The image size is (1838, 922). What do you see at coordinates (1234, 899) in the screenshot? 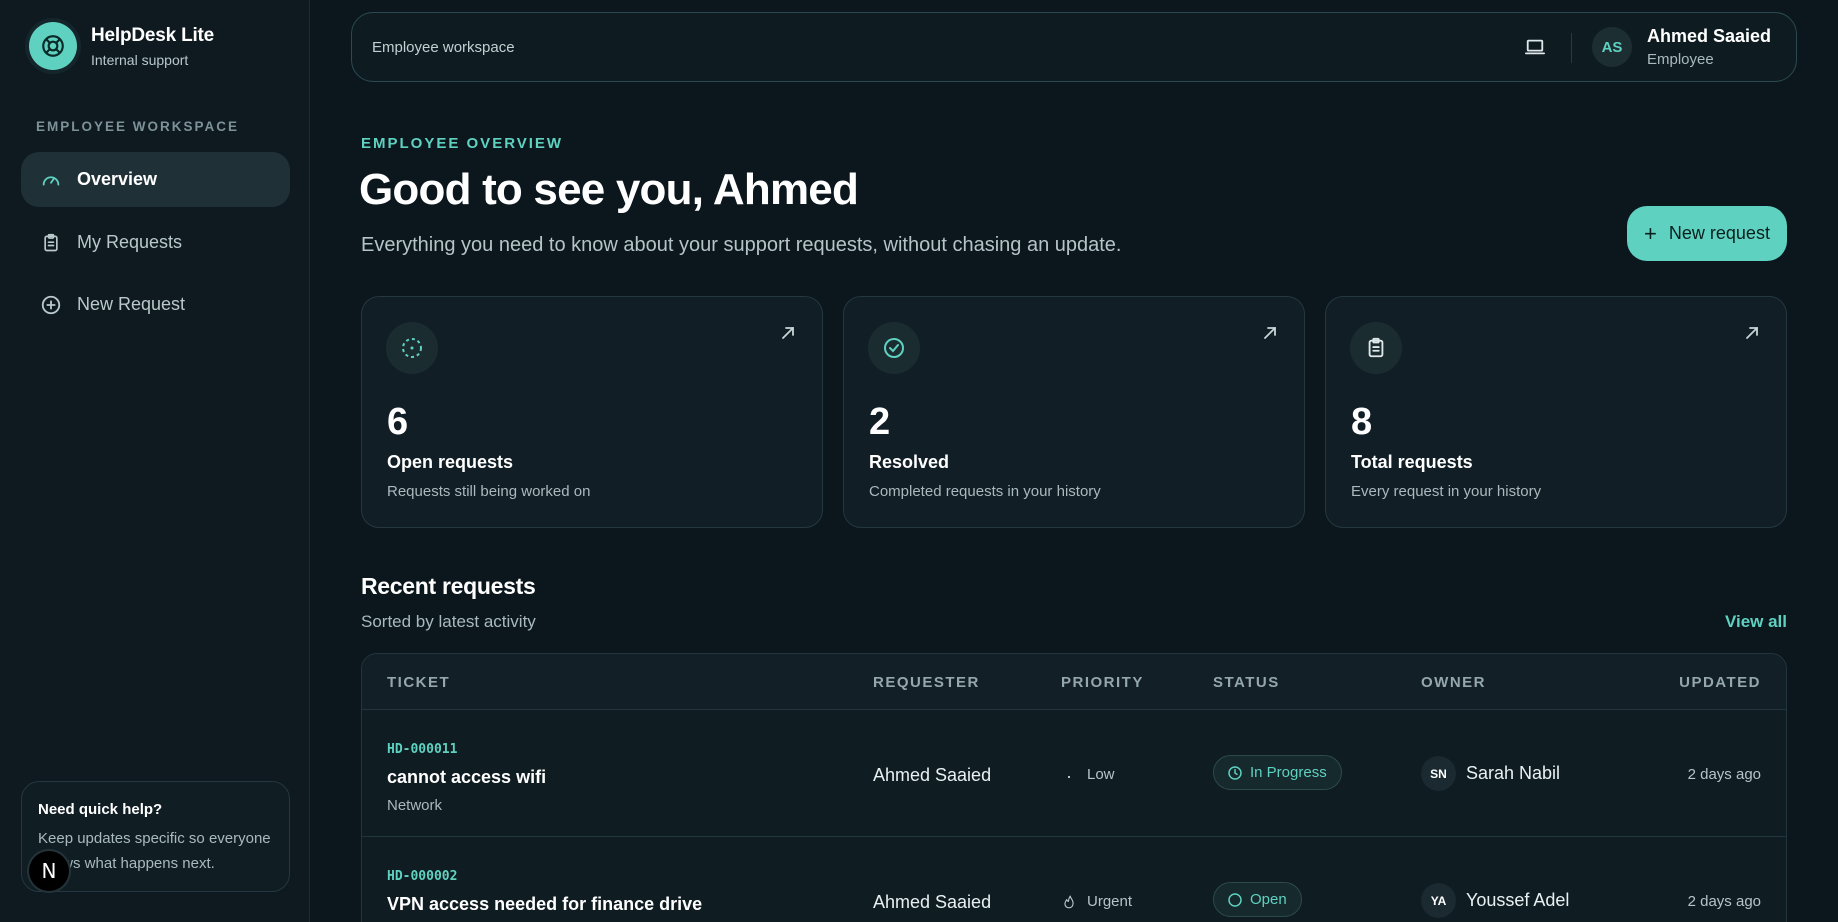
I see `open-circle-icon` at bounding box center [1234, 899].